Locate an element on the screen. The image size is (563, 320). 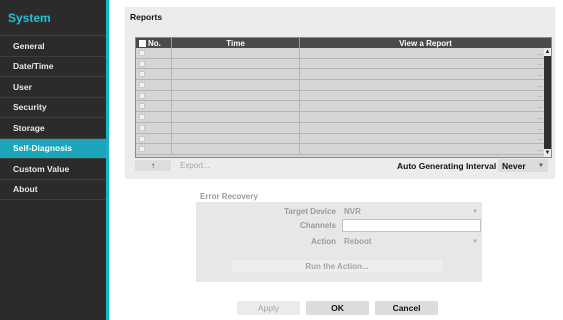
error-recovery-title: Error Recovery is located at coordinates (229, 196).